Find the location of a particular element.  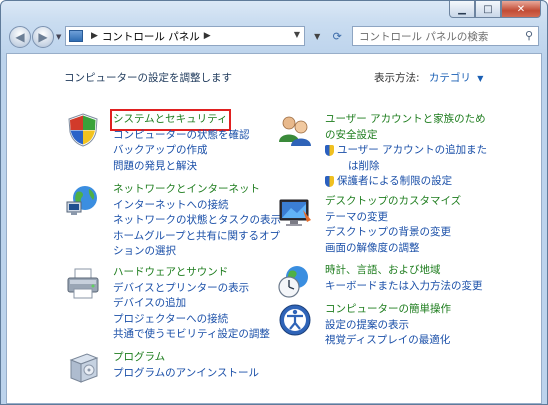

refresh-area: ▼ ⟳ is located at coordinates (328, 36).